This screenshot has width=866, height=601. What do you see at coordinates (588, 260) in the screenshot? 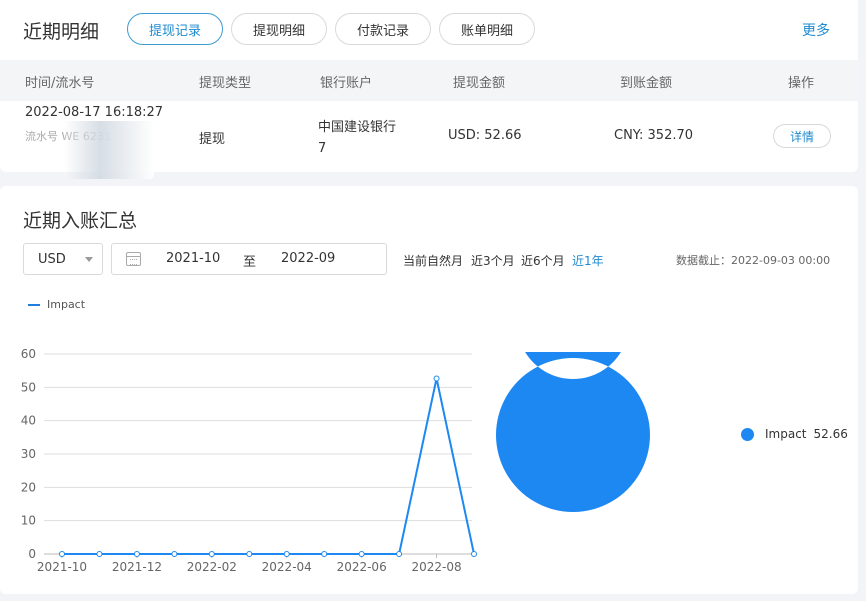
I see `range-1-year: 近1年` at bounding box center [588, 260].